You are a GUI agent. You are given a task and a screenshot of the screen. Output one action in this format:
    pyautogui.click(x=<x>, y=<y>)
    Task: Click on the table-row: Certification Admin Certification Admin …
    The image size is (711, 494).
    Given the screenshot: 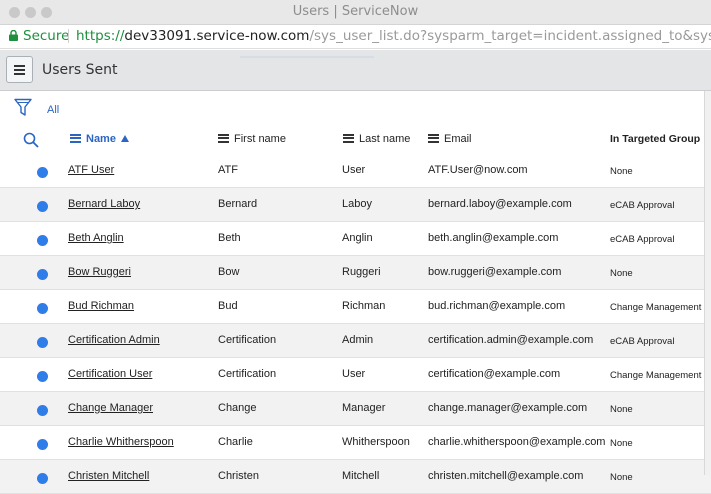 What is the action you would take?
    pyautogui.click(x=355, y=341)
    